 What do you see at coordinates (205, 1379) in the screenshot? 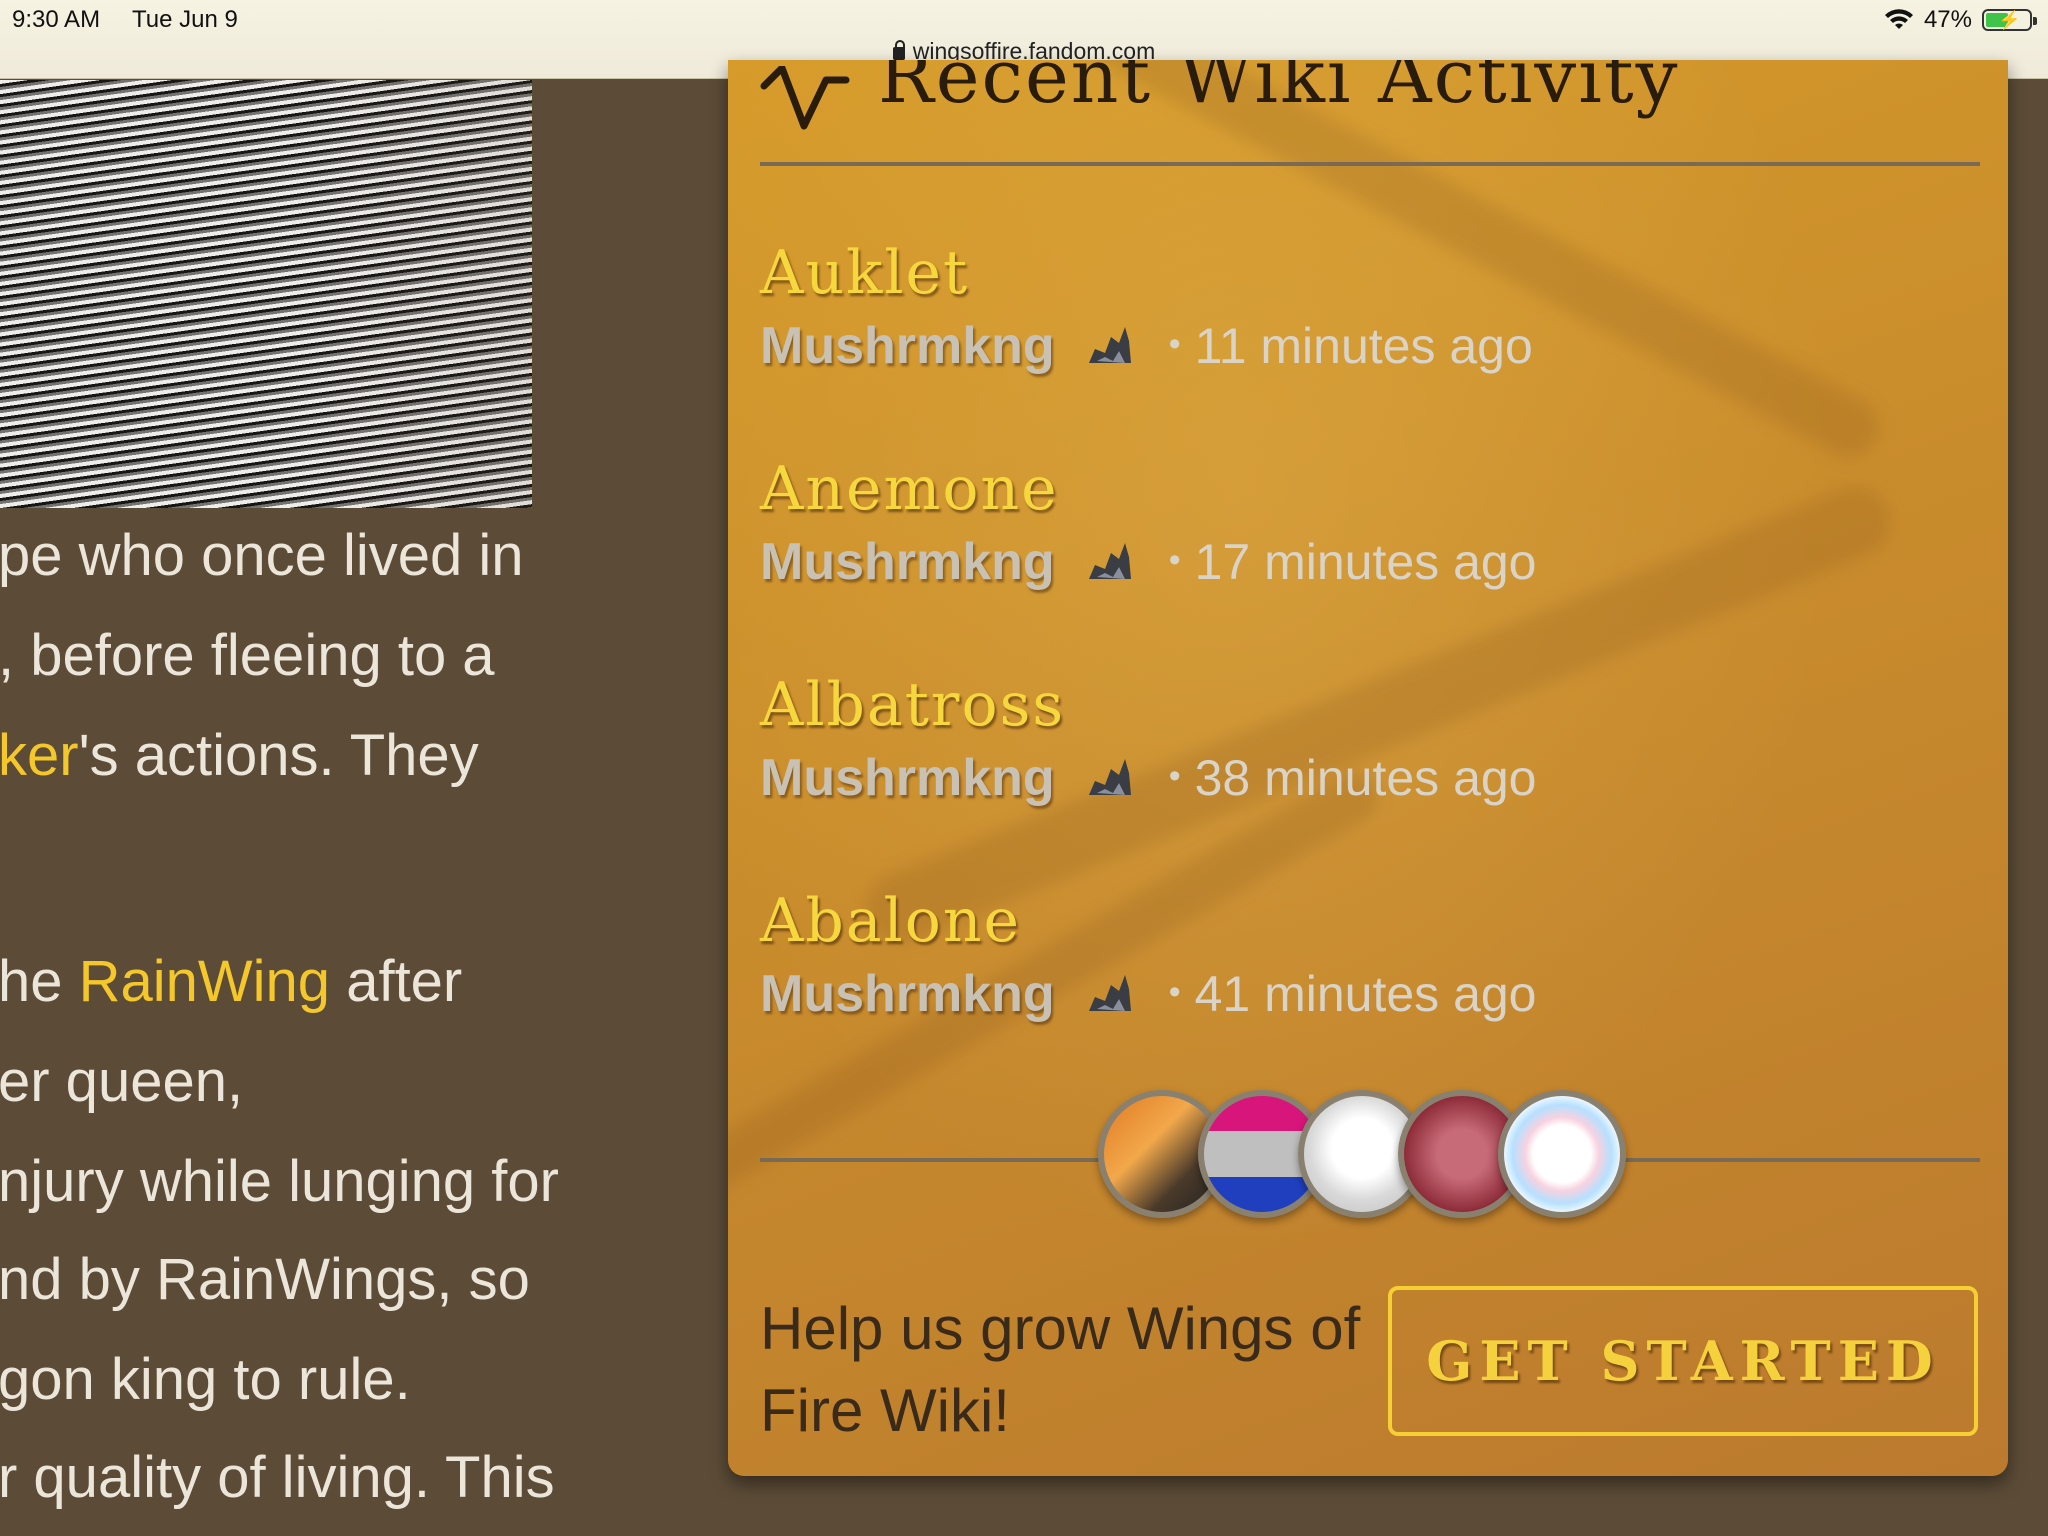
I see `article-line: gon king to rule.` at bounding box center [205, 1379].